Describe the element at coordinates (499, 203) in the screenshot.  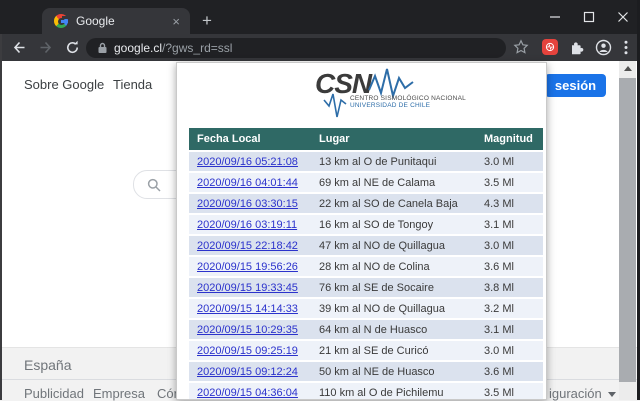
I see `cell-magnitud: 4.3 Ml` at that location.